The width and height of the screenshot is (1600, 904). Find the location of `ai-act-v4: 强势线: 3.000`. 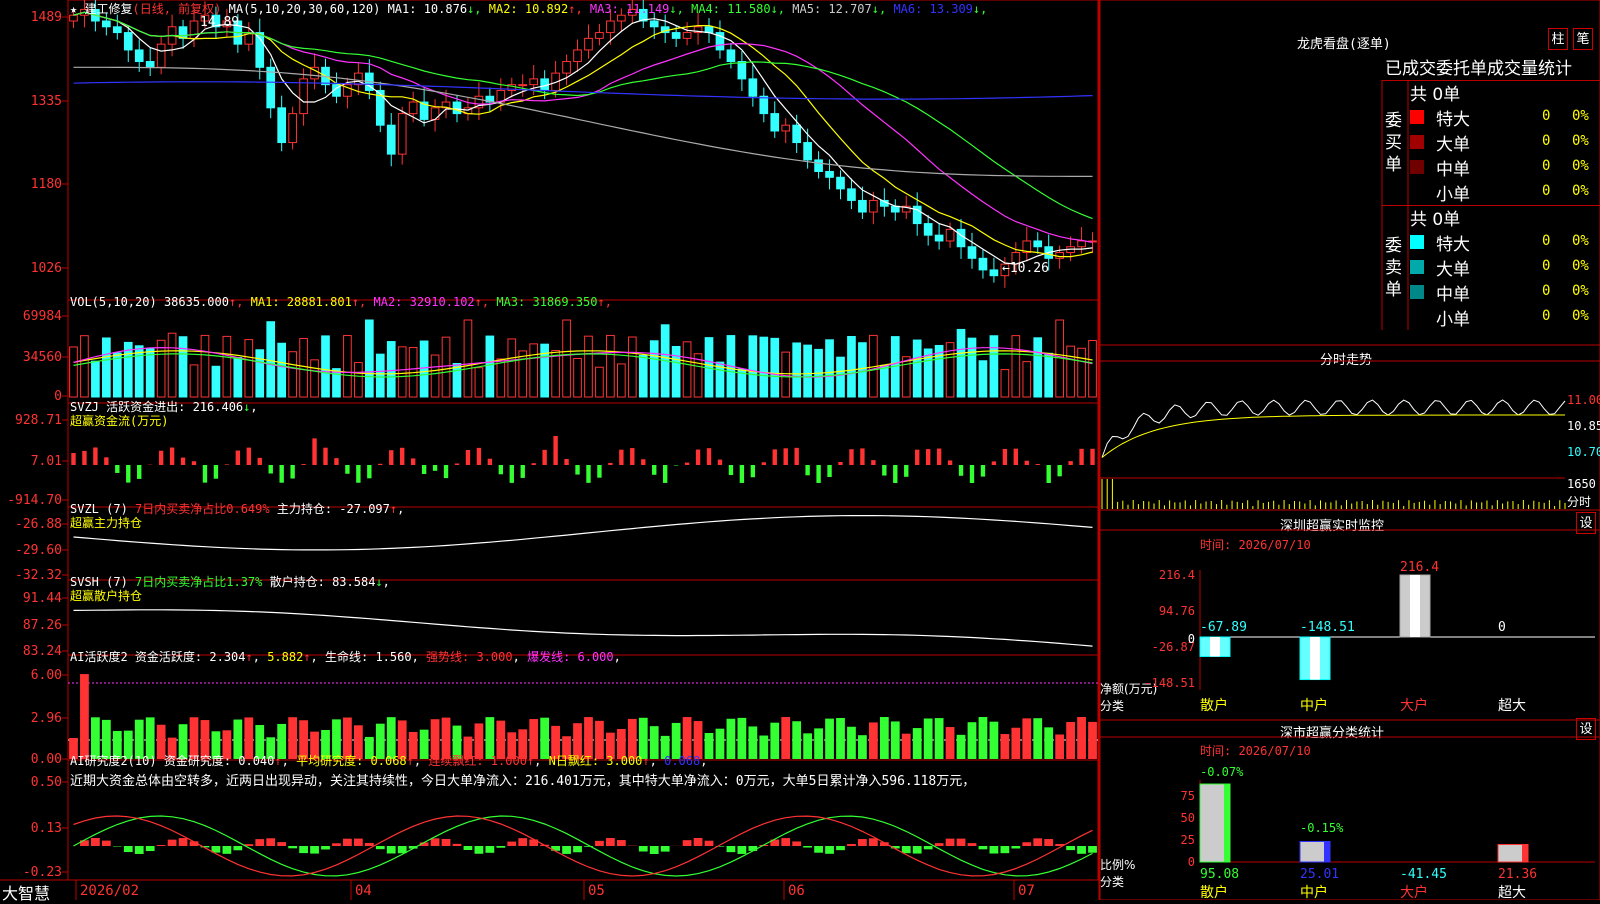

ai-act-v4: 强势线: 3.000 is located at coordinates (469, 657).